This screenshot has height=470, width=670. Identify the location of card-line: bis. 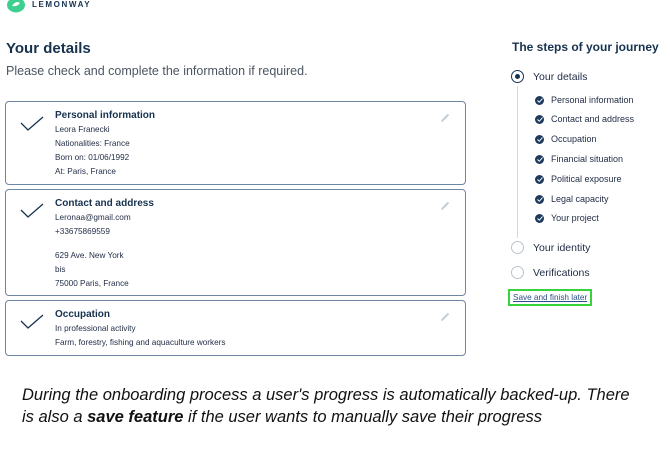
(60, 269).